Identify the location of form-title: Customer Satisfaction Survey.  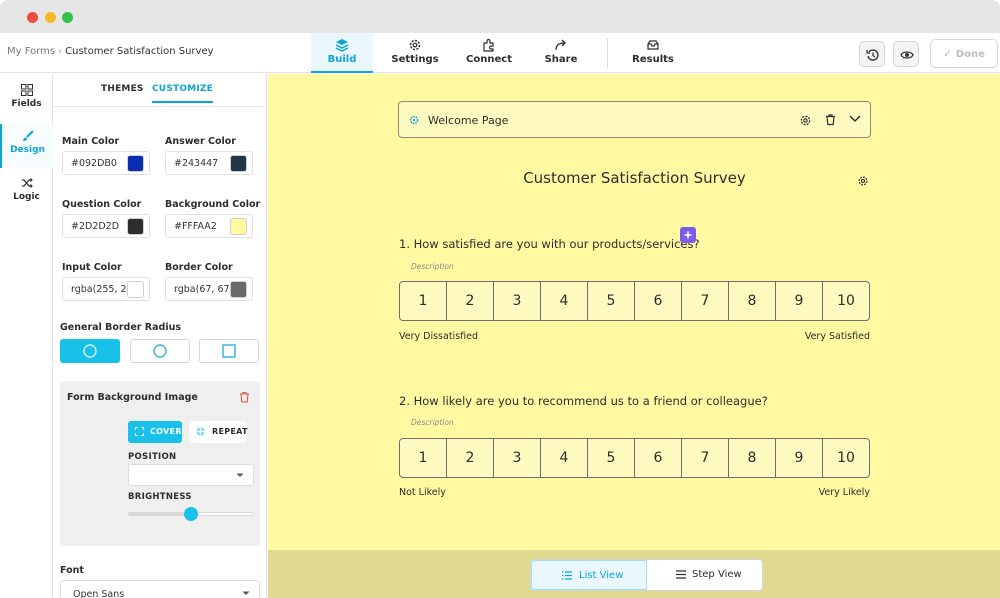
(634, 178).